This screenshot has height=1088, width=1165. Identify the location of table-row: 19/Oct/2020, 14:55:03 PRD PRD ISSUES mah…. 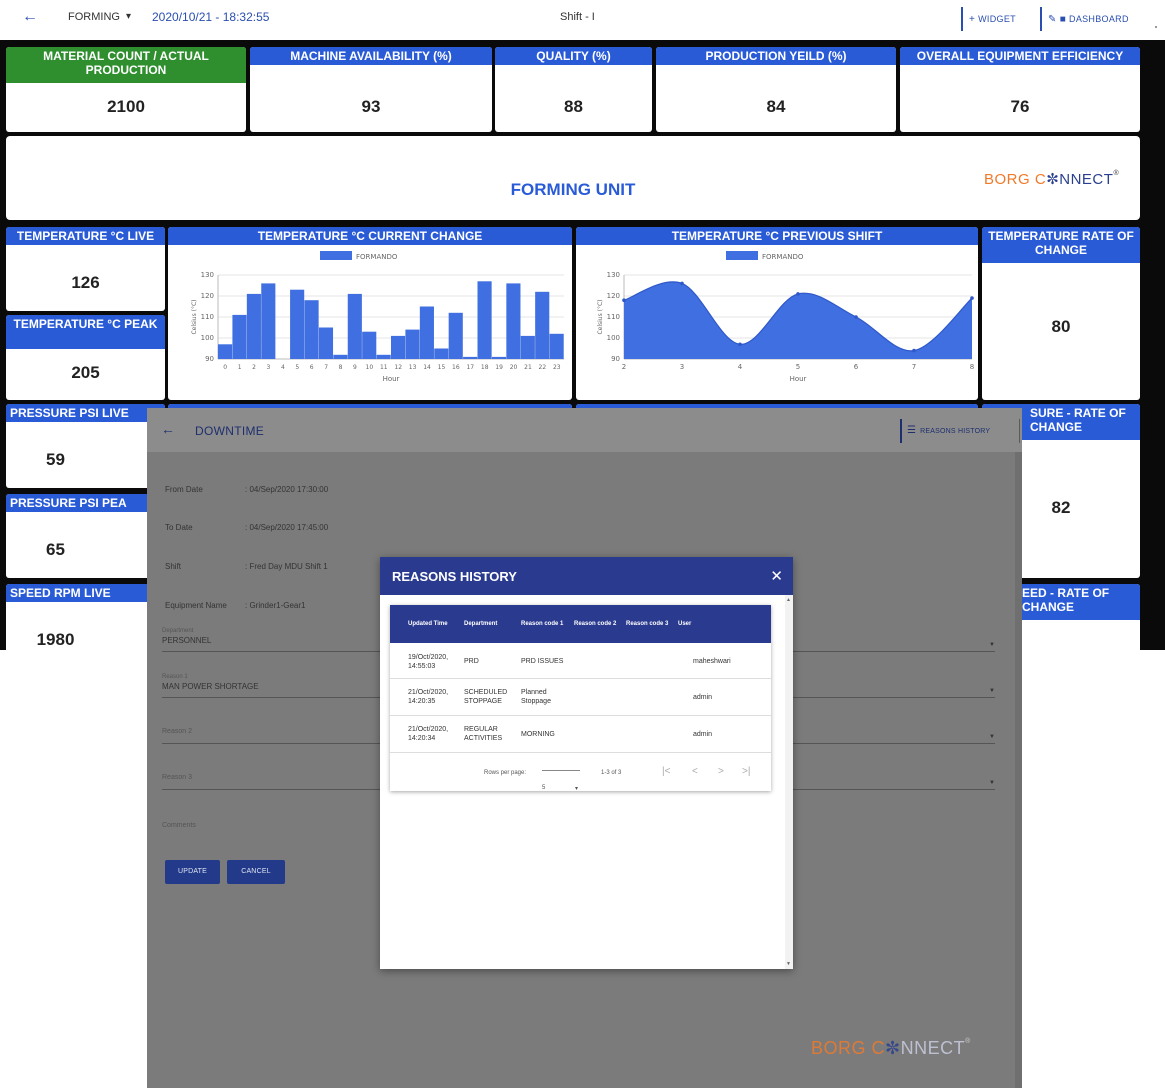
(580, 661).